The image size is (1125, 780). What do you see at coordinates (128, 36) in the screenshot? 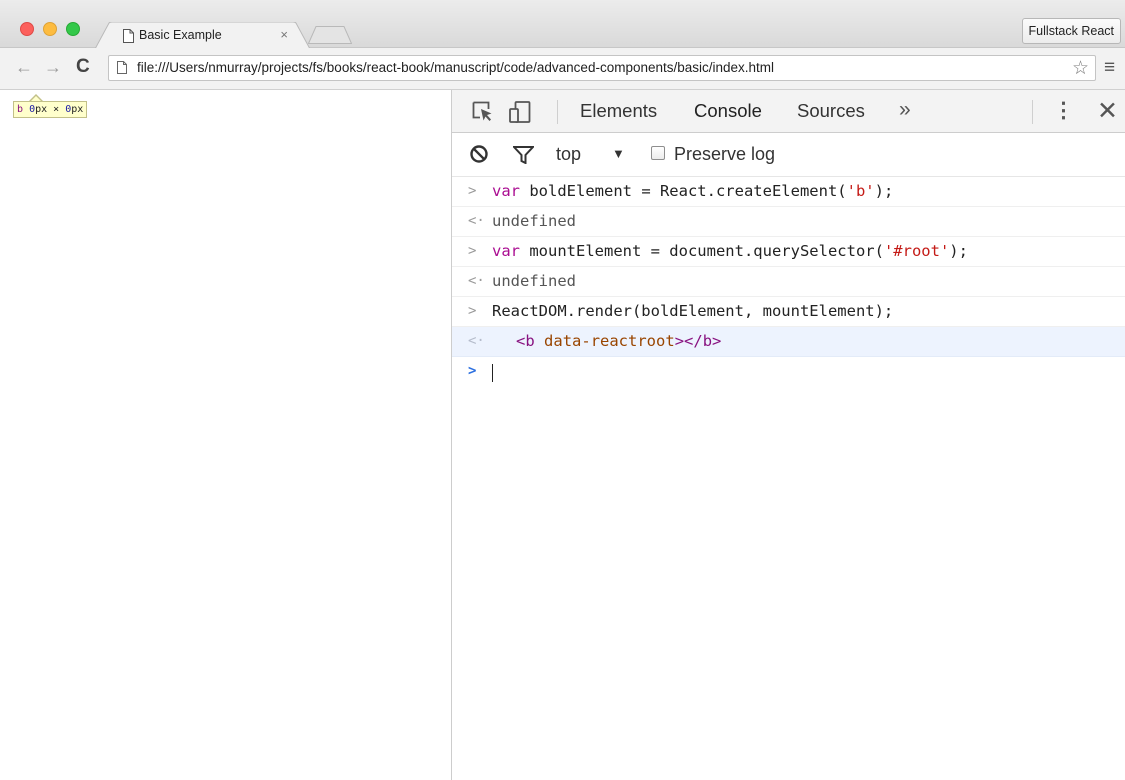
I see `page-icon` at bounding box center [128, 36].